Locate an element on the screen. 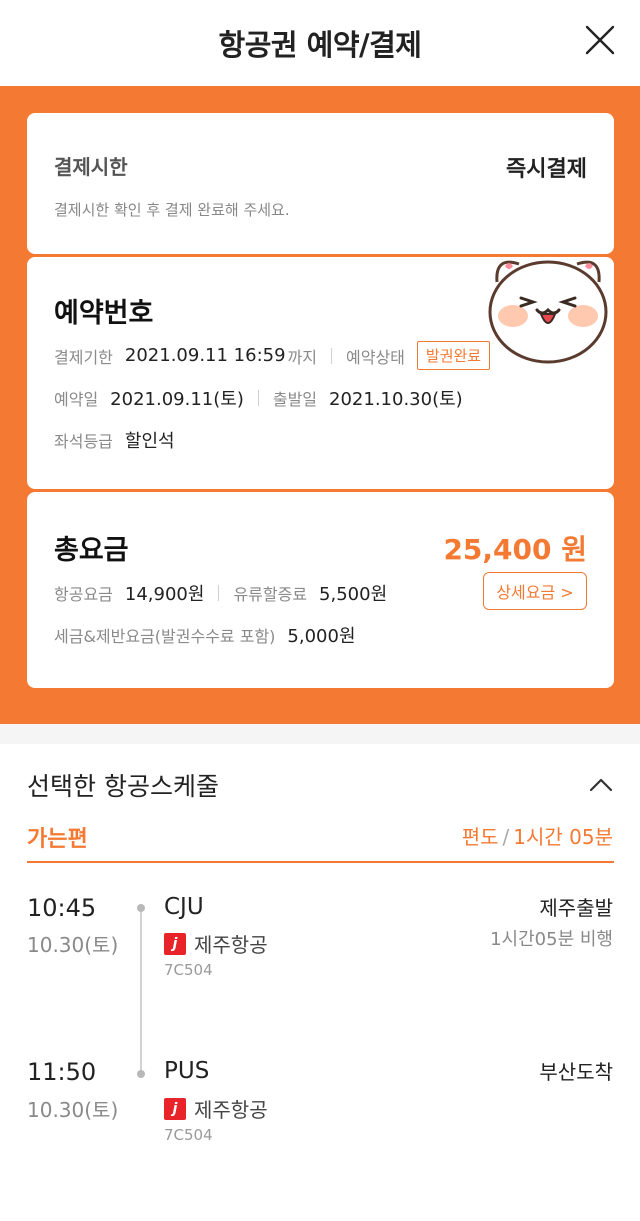  fare-detail-button: 상세요금 > is located at coordinates (535, 591).